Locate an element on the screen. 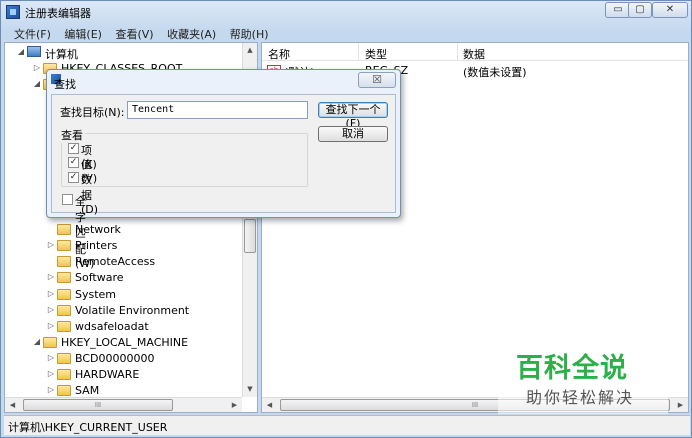  value-data: (数值未设置) is located at coordinates (495, 72).